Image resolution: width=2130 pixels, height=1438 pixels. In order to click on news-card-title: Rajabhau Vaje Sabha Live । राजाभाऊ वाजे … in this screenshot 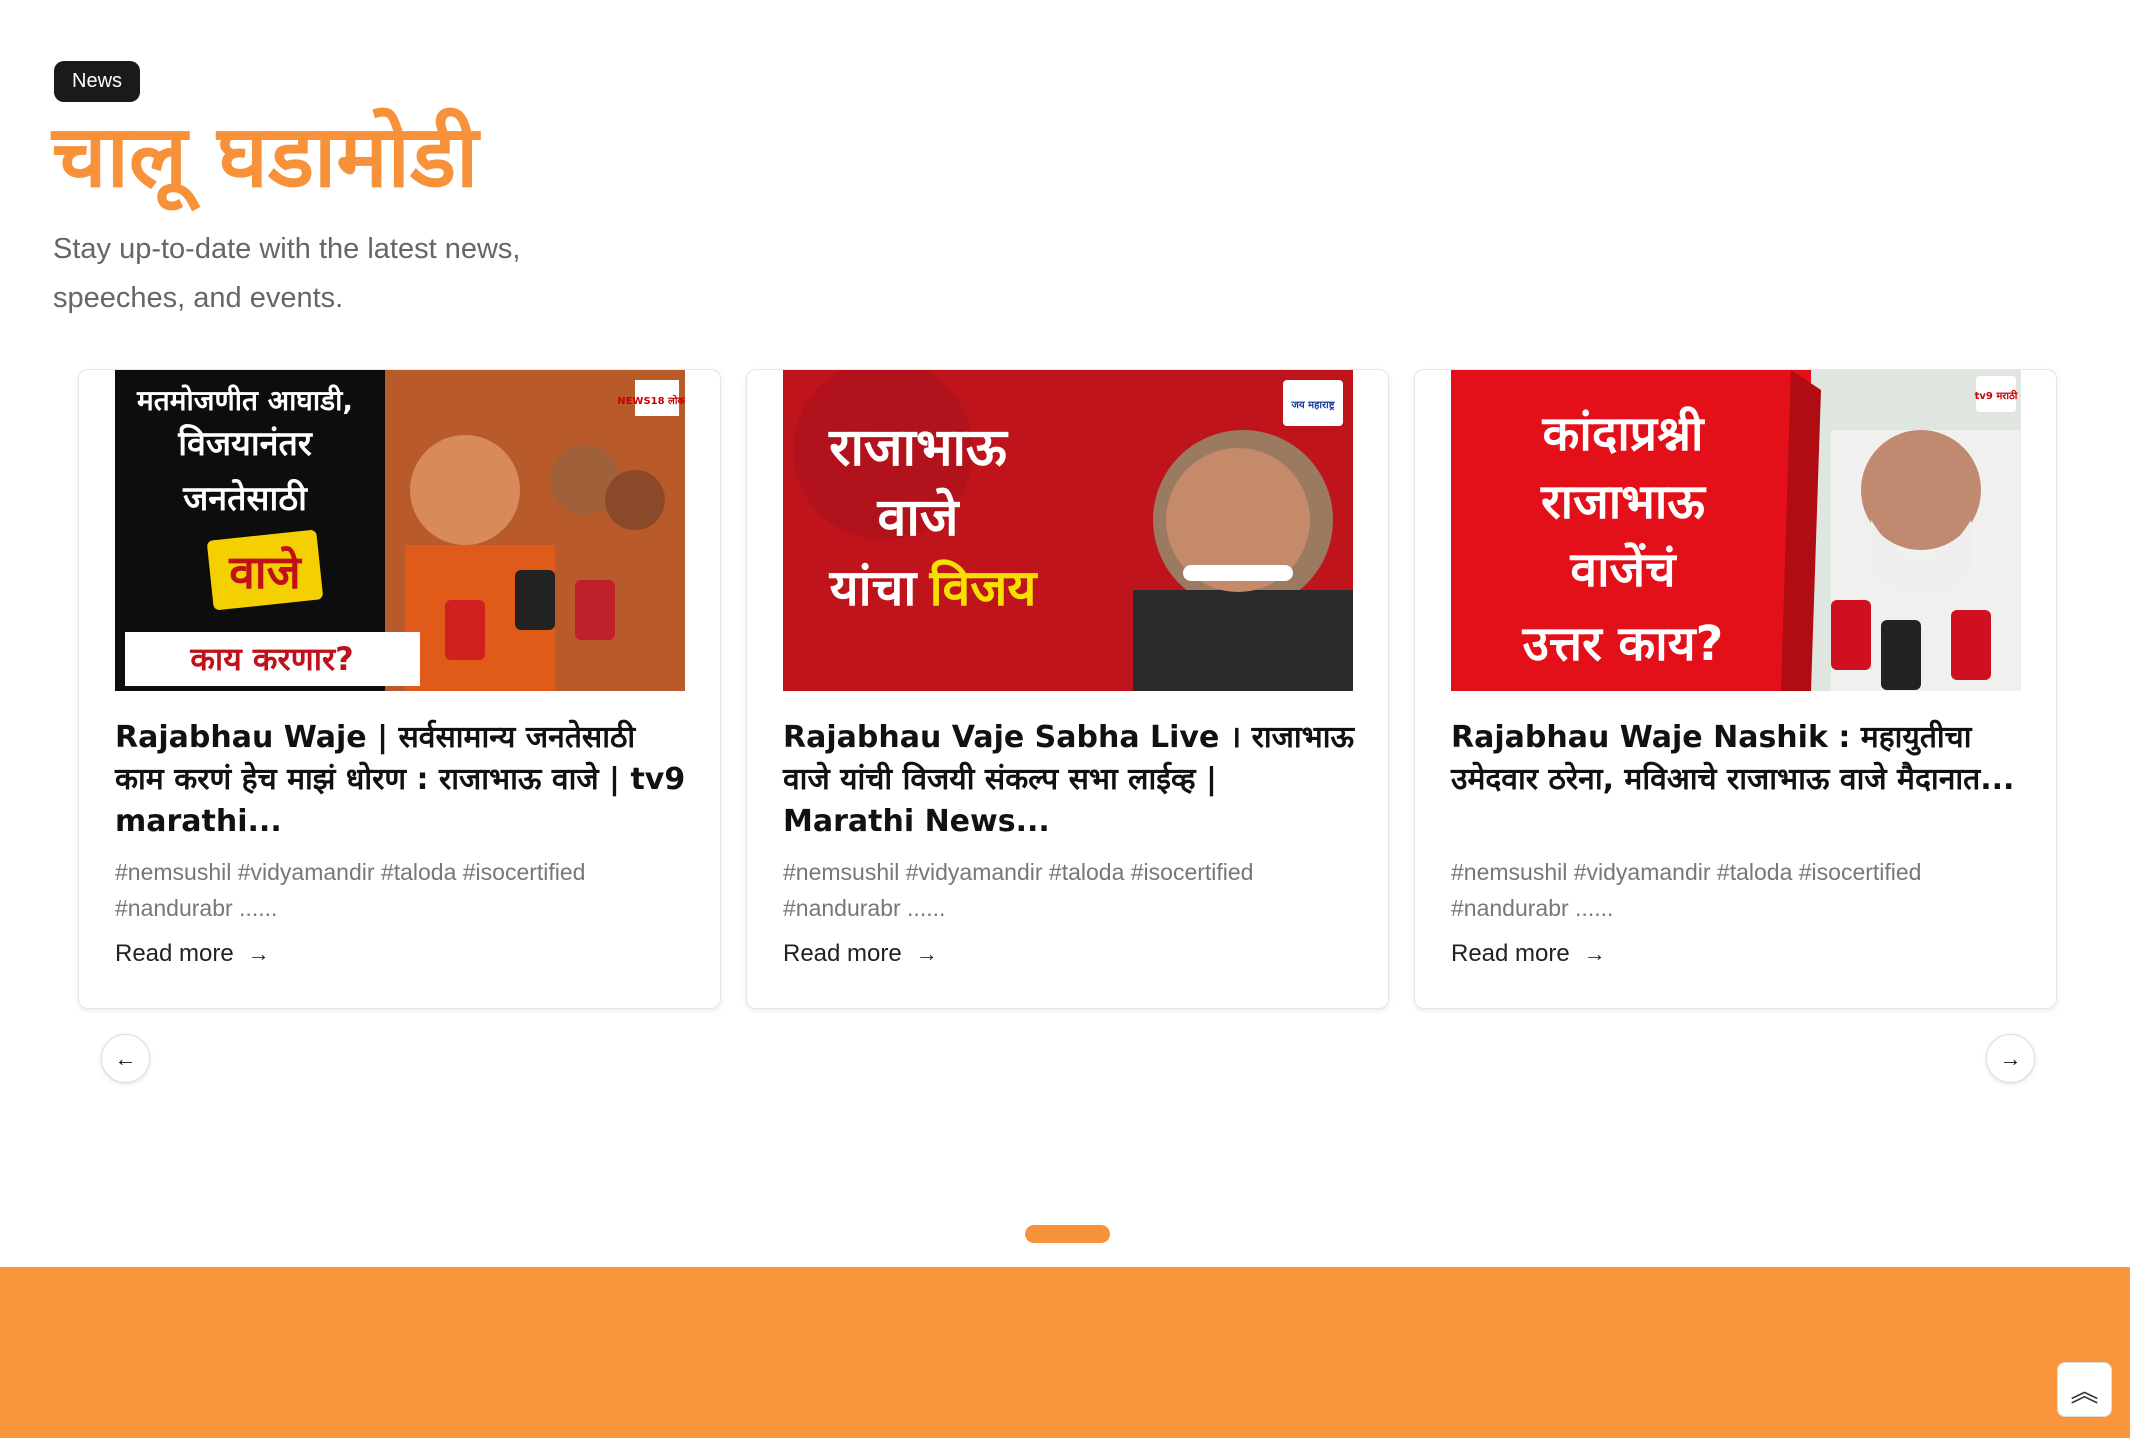, I will do `click(1070, 780)`.